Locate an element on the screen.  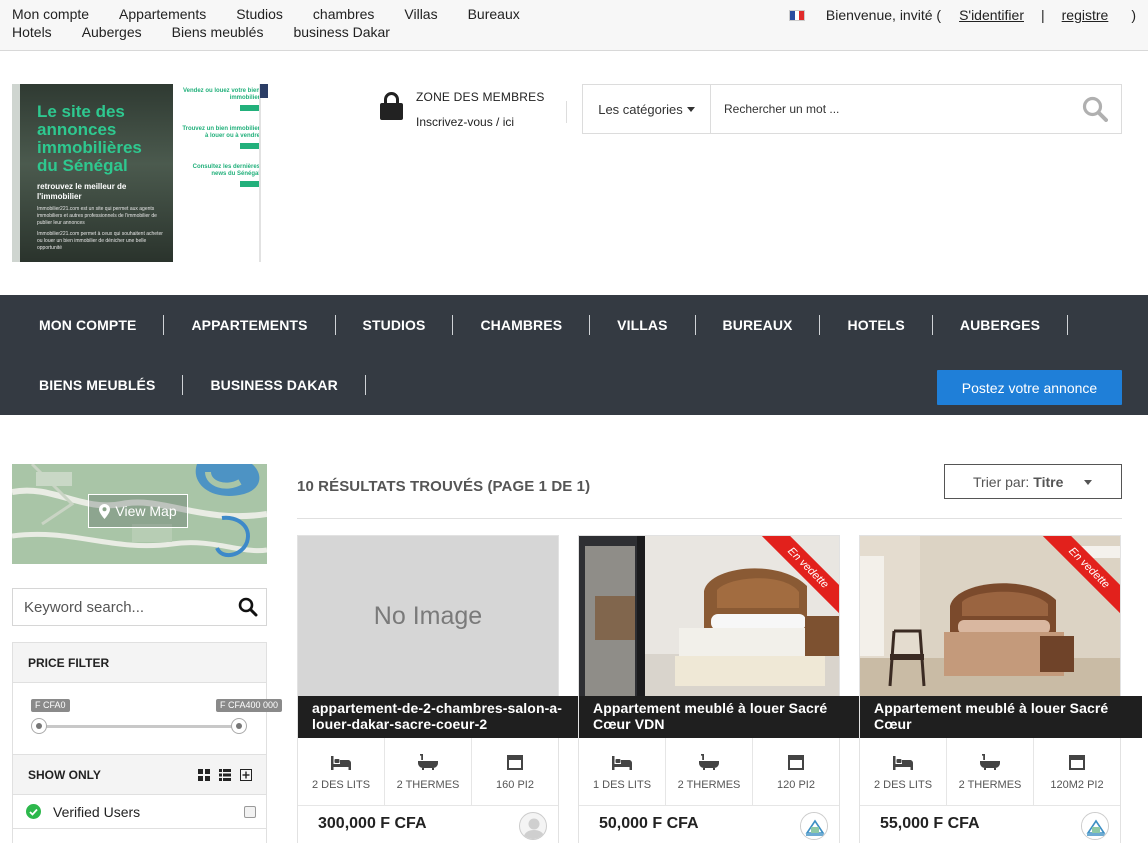
members-signup-link: Inscrivez-vous / ici is located at coordinates (480, 122).